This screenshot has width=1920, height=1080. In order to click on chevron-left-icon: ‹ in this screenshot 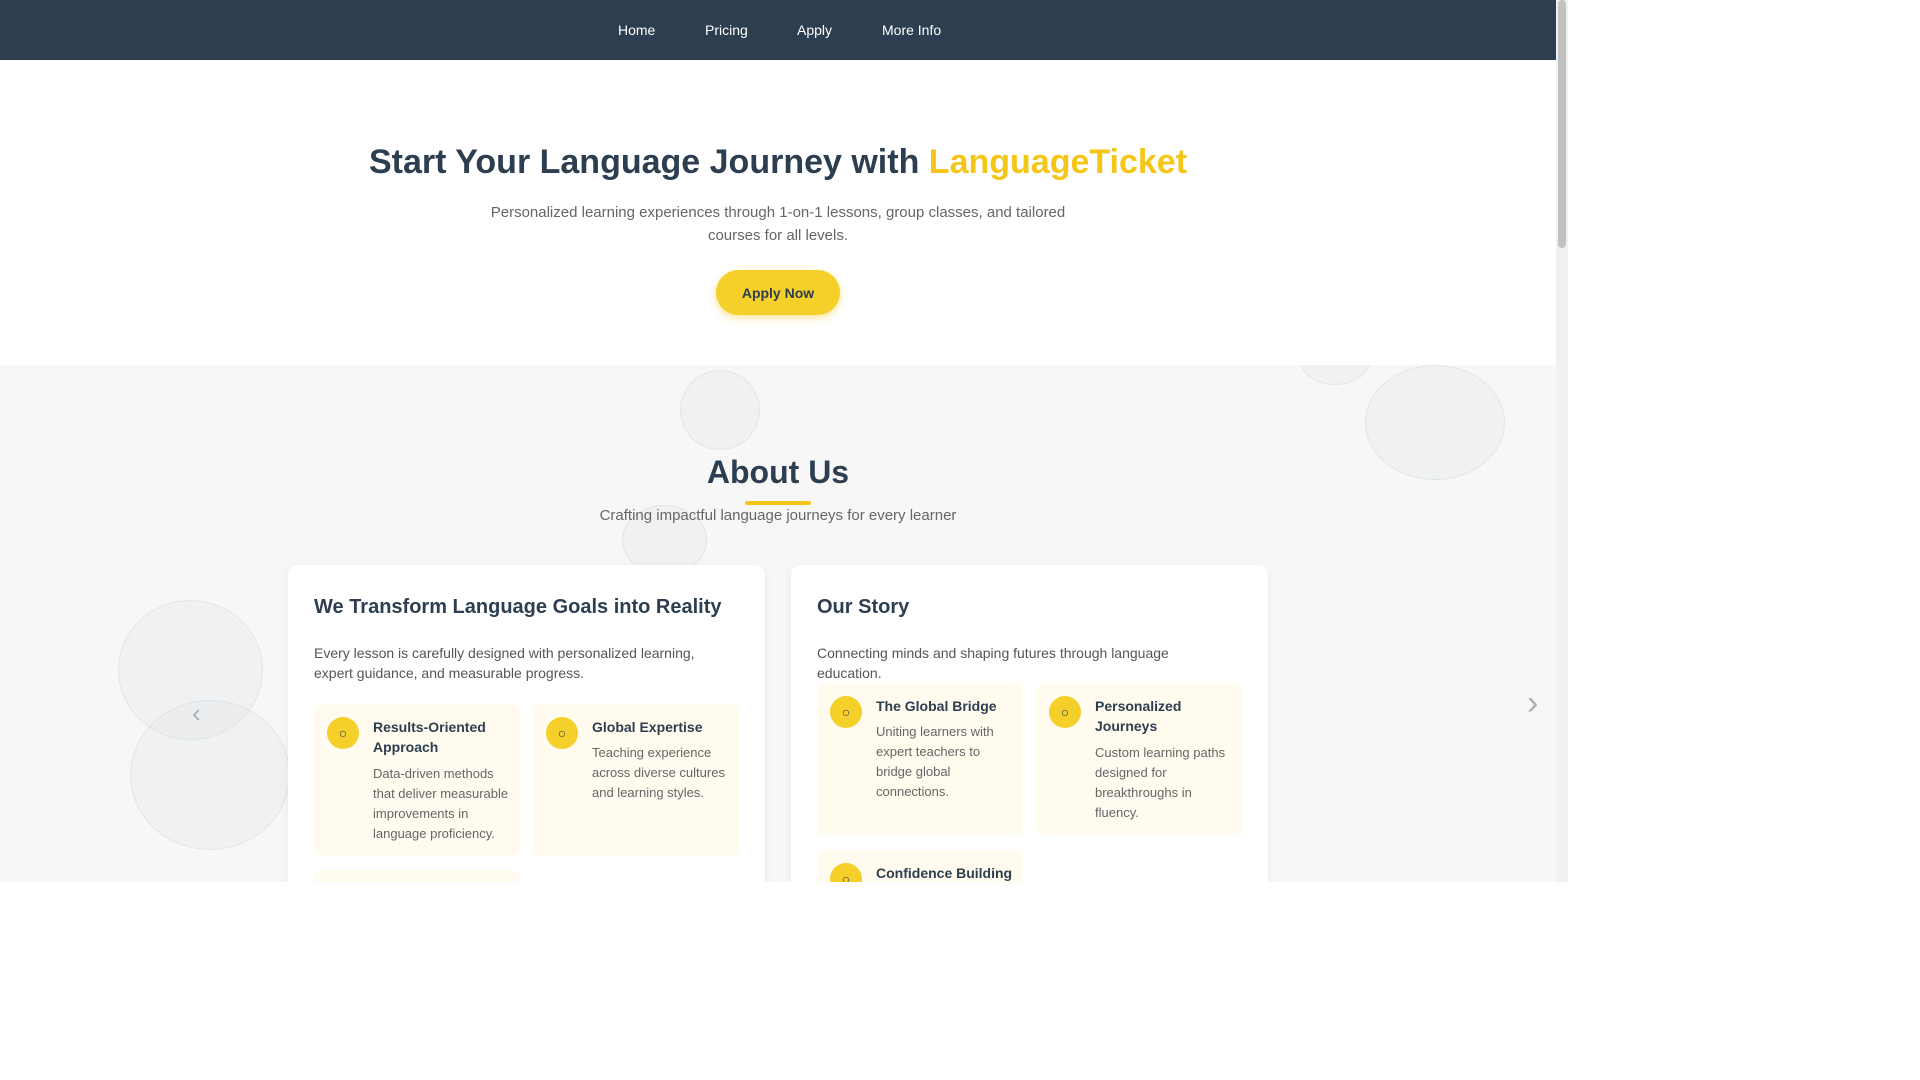, I will do `click(196, 713)`.